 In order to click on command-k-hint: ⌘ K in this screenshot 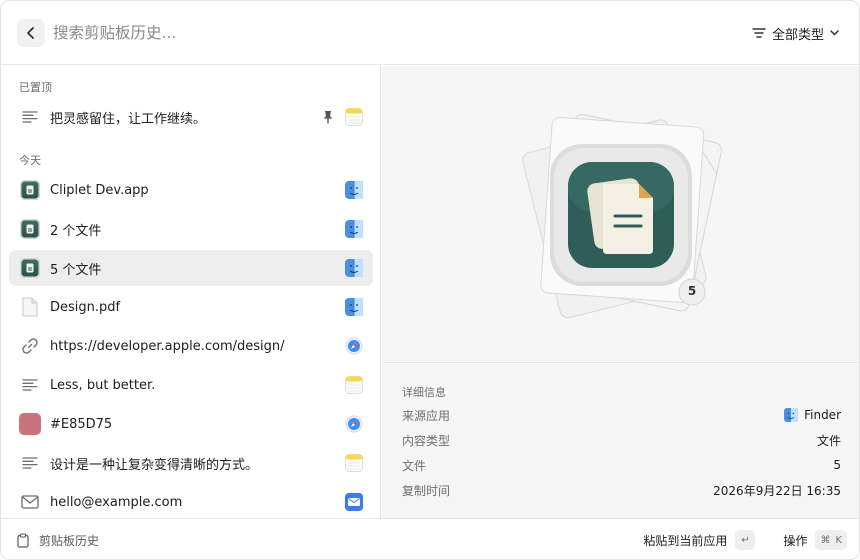, I will do `click(831, 540)`.